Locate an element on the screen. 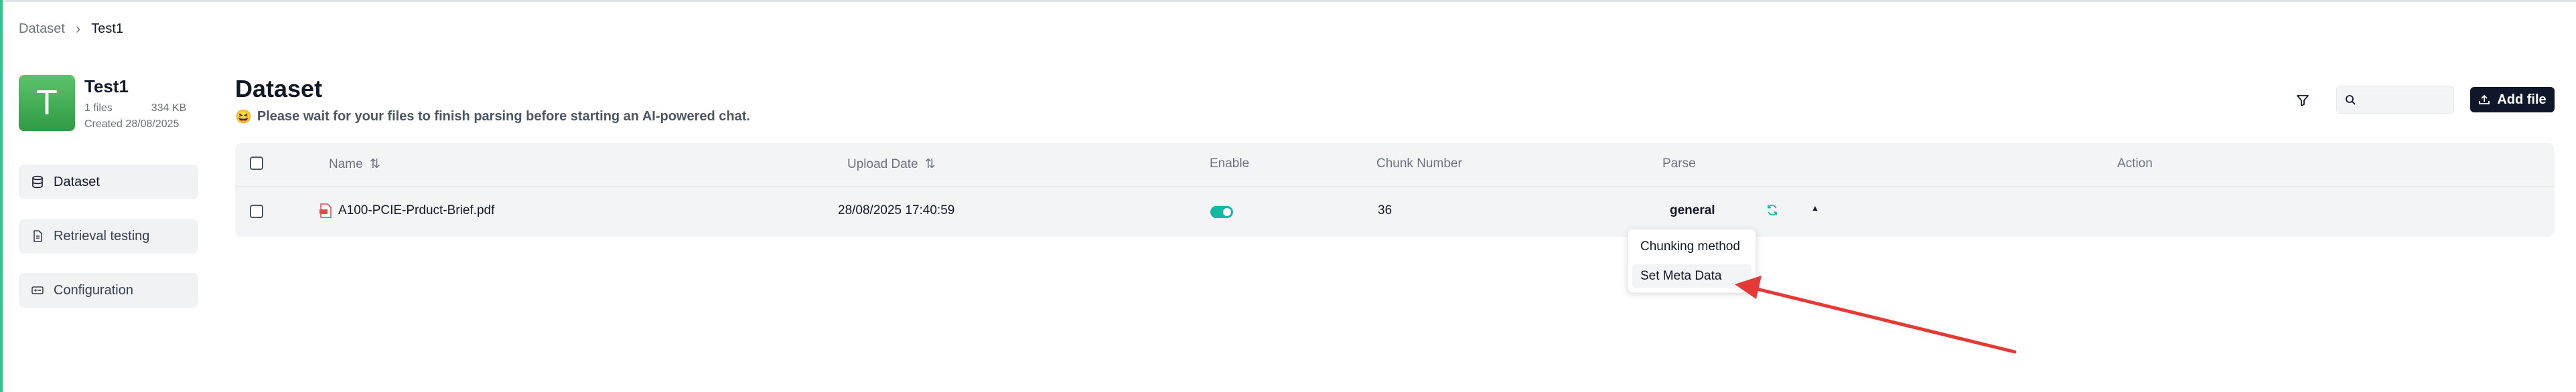 The image size is (2576, 392). add-file-button: Add file is located at coordinates (2512, 99).